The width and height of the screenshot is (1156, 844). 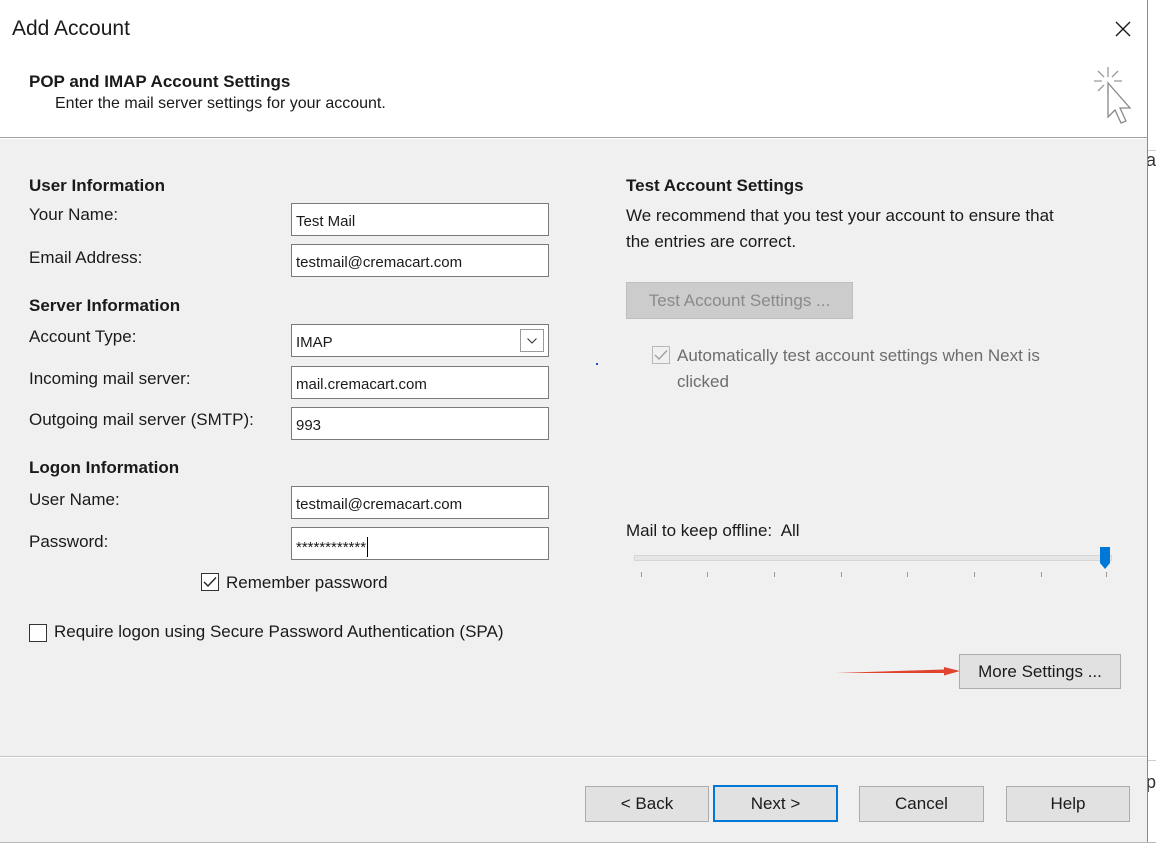 What do you see at coordinates (86, 257) in the screenshot?
I see `email-address-label: Email Address:` at bounding box center [86, 257].